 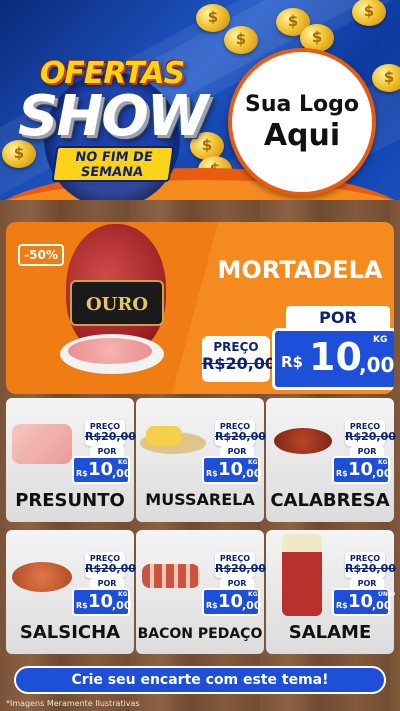 I want to click on logo-text-line2: Aqui, so click(x=302, y=135).